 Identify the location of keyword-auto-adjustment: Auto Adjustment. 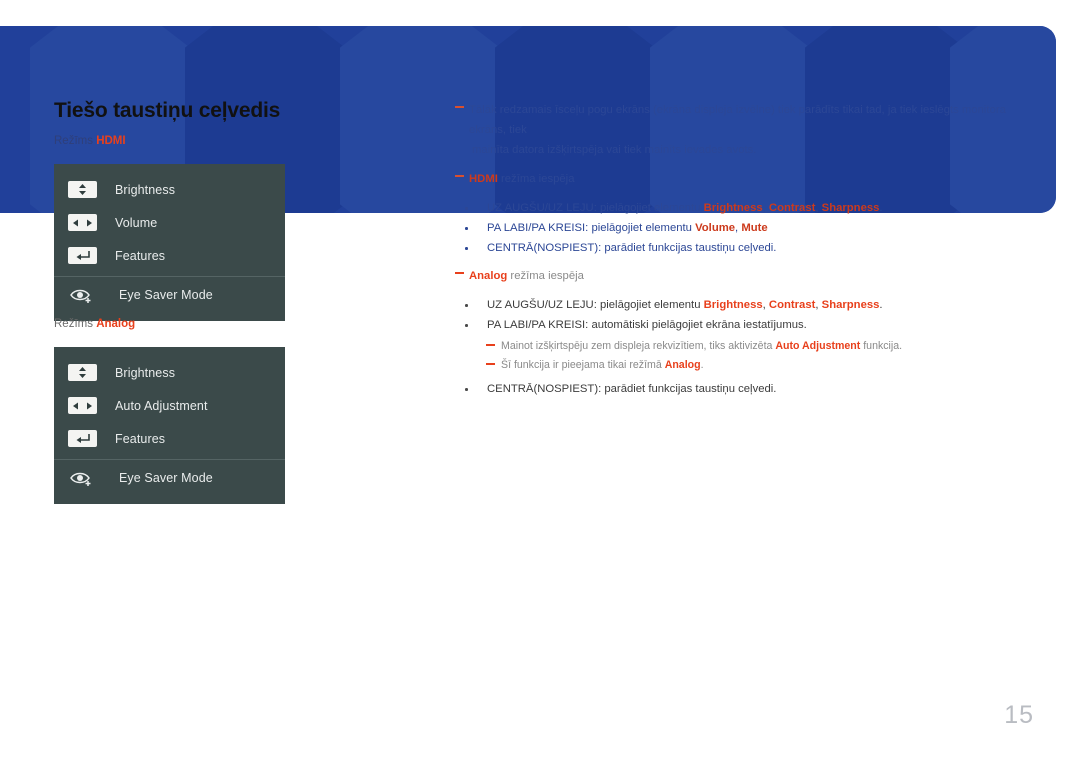
(818, 346).